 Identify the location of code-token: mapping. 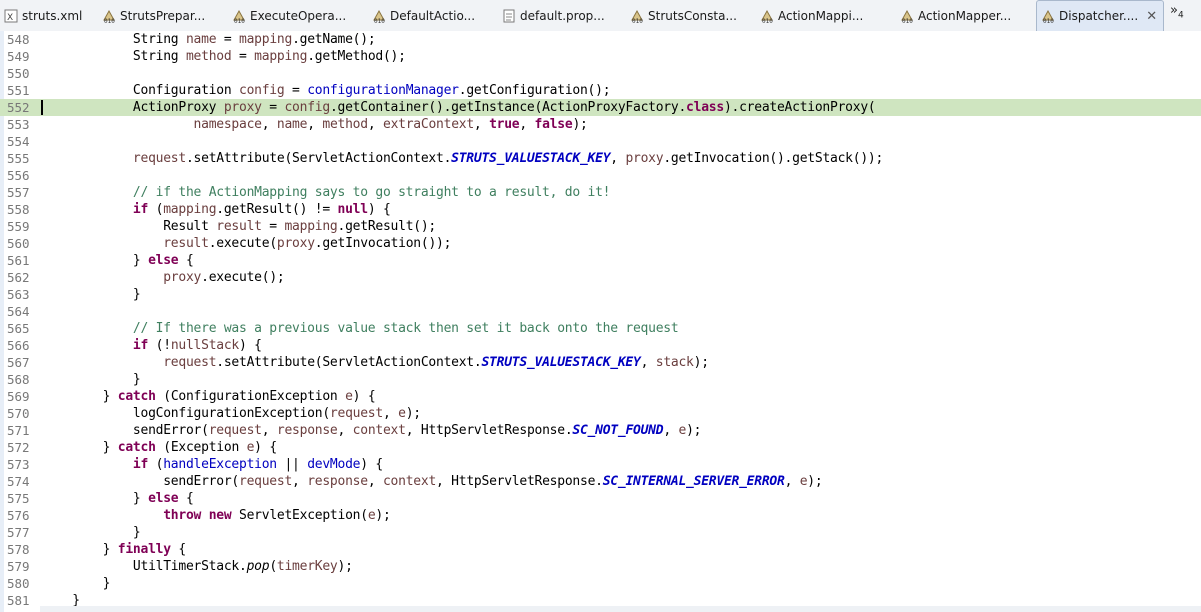
(311, 226).